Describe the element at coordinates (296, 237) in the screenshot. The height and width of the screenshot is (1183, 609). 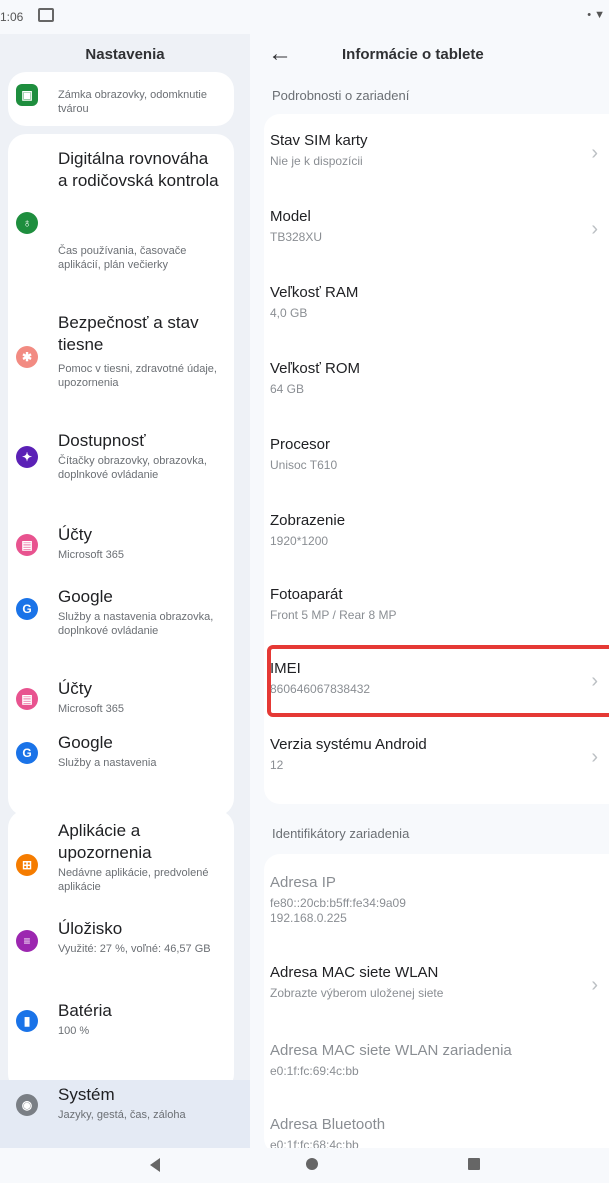
I see `row-subtitle: TB328XU` at that location.